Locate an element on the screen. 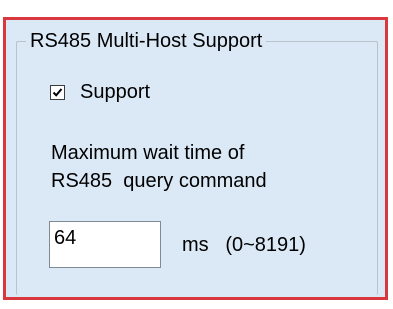 The image size is (393, 309). support-checkbox-label: Support is located at coordinates (115, 92).